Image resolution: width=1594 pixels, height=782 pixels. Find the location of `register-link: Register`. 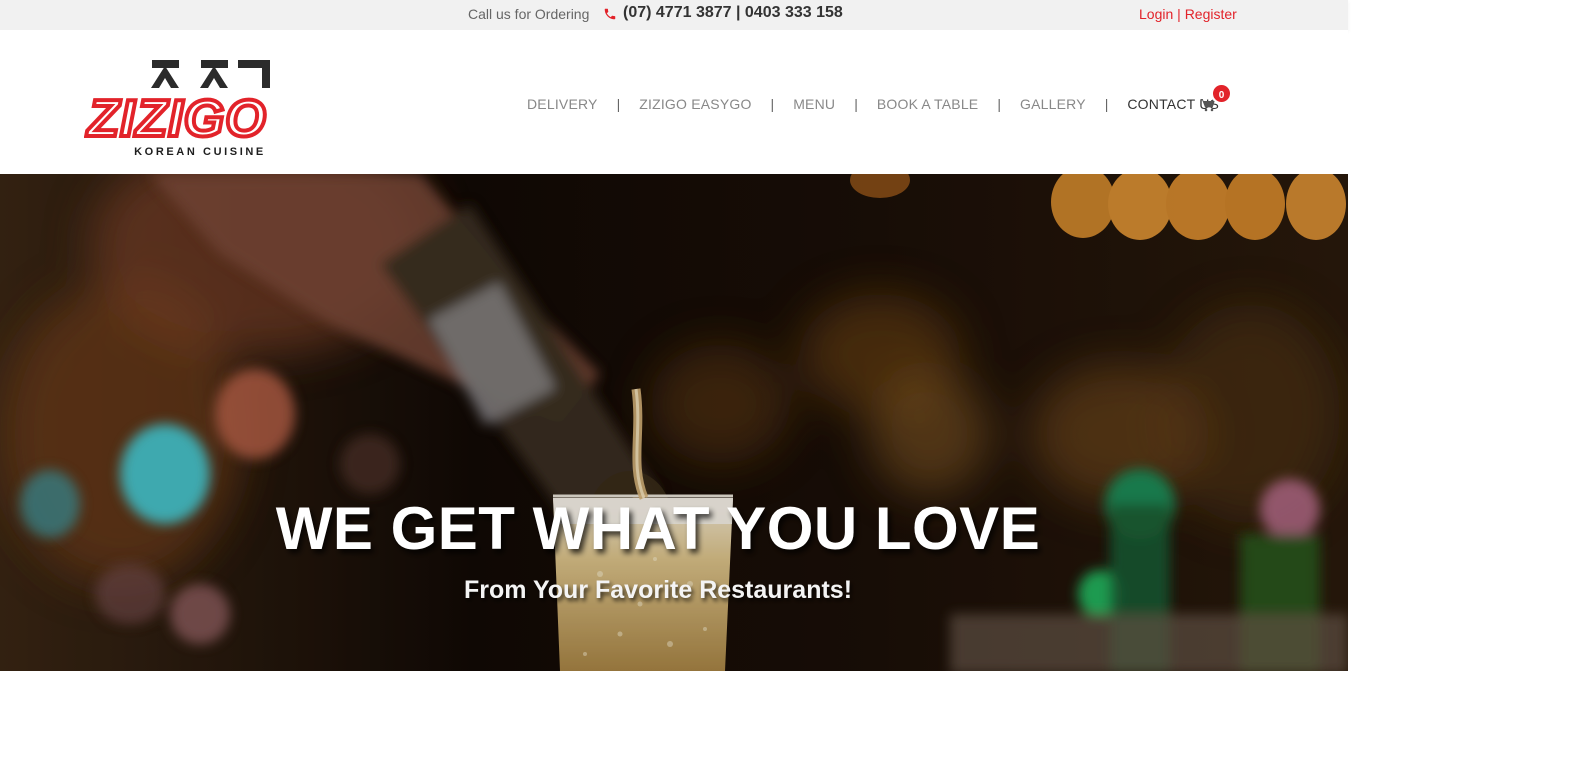

register-link: Register is located at coordinates (1211, 14).